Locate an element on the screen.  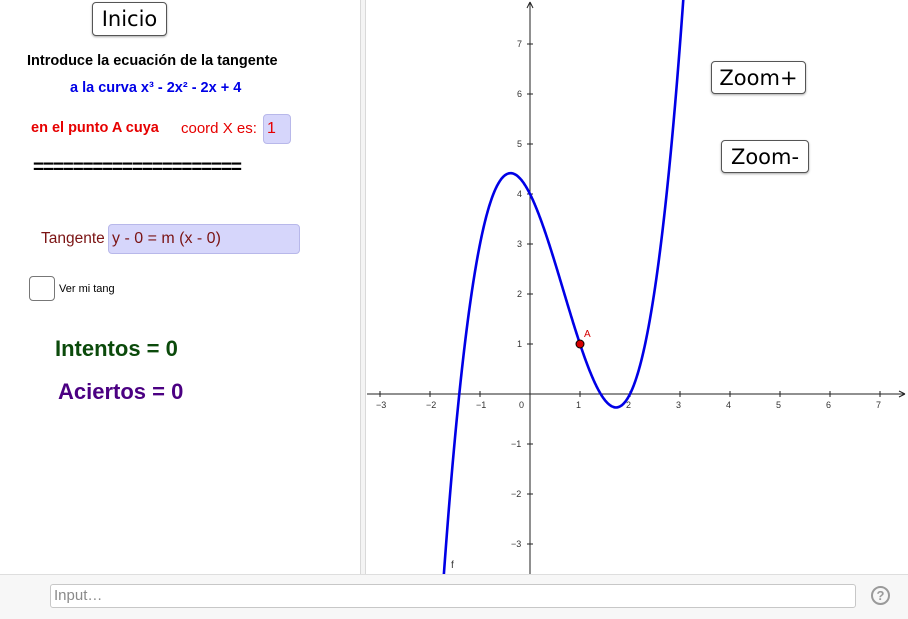
x-tick-label: 6 is located at coordinates (828, 405).